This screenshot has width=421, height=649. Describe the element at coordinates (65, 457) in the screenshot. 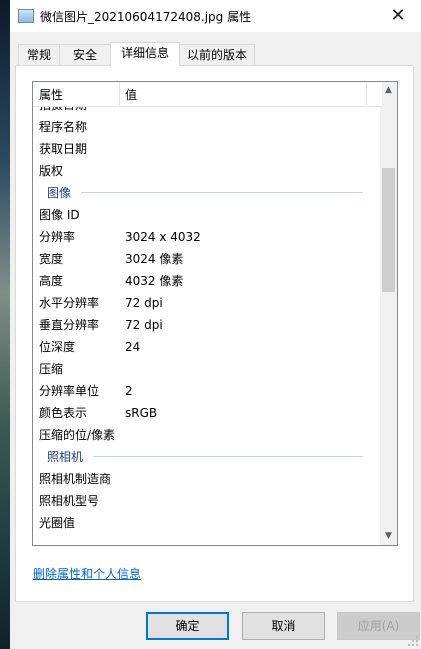

I see `group-label: 照相机` at that location.